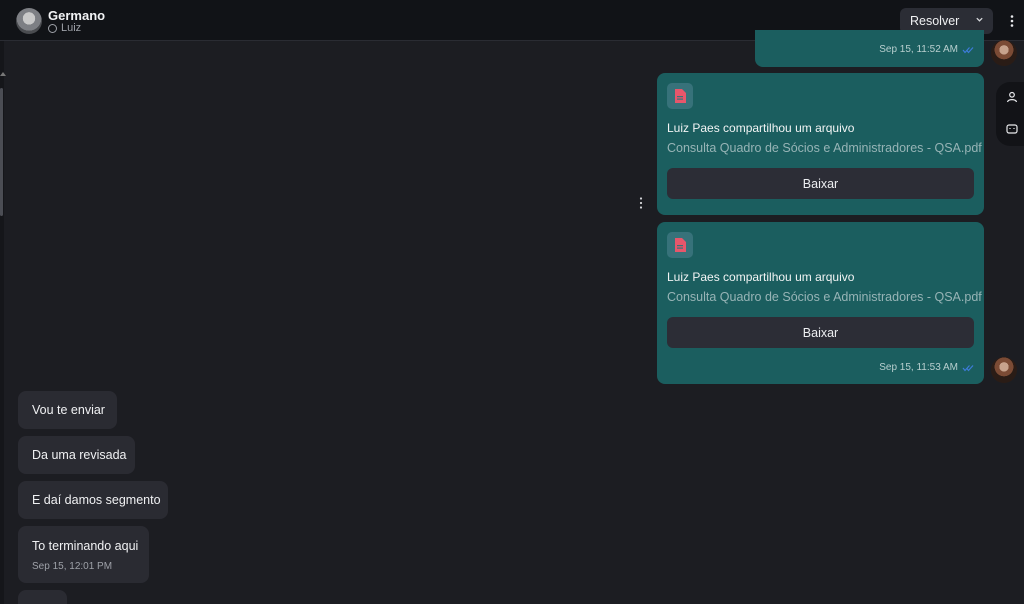  I want to click on chevron-down-icon, so click(979, 19).